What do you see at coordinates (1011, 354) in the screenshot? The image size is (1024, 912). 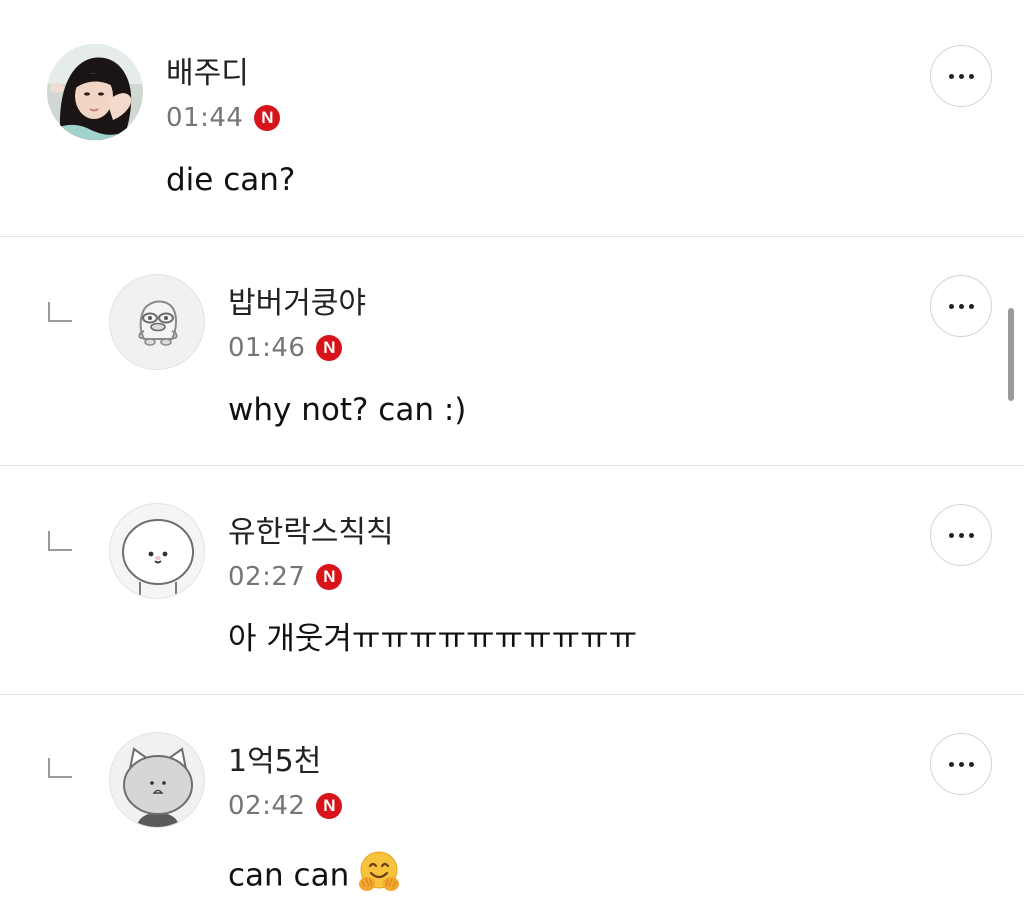 I see `scrollbar-thumb` at bounding box center [1011, 354].